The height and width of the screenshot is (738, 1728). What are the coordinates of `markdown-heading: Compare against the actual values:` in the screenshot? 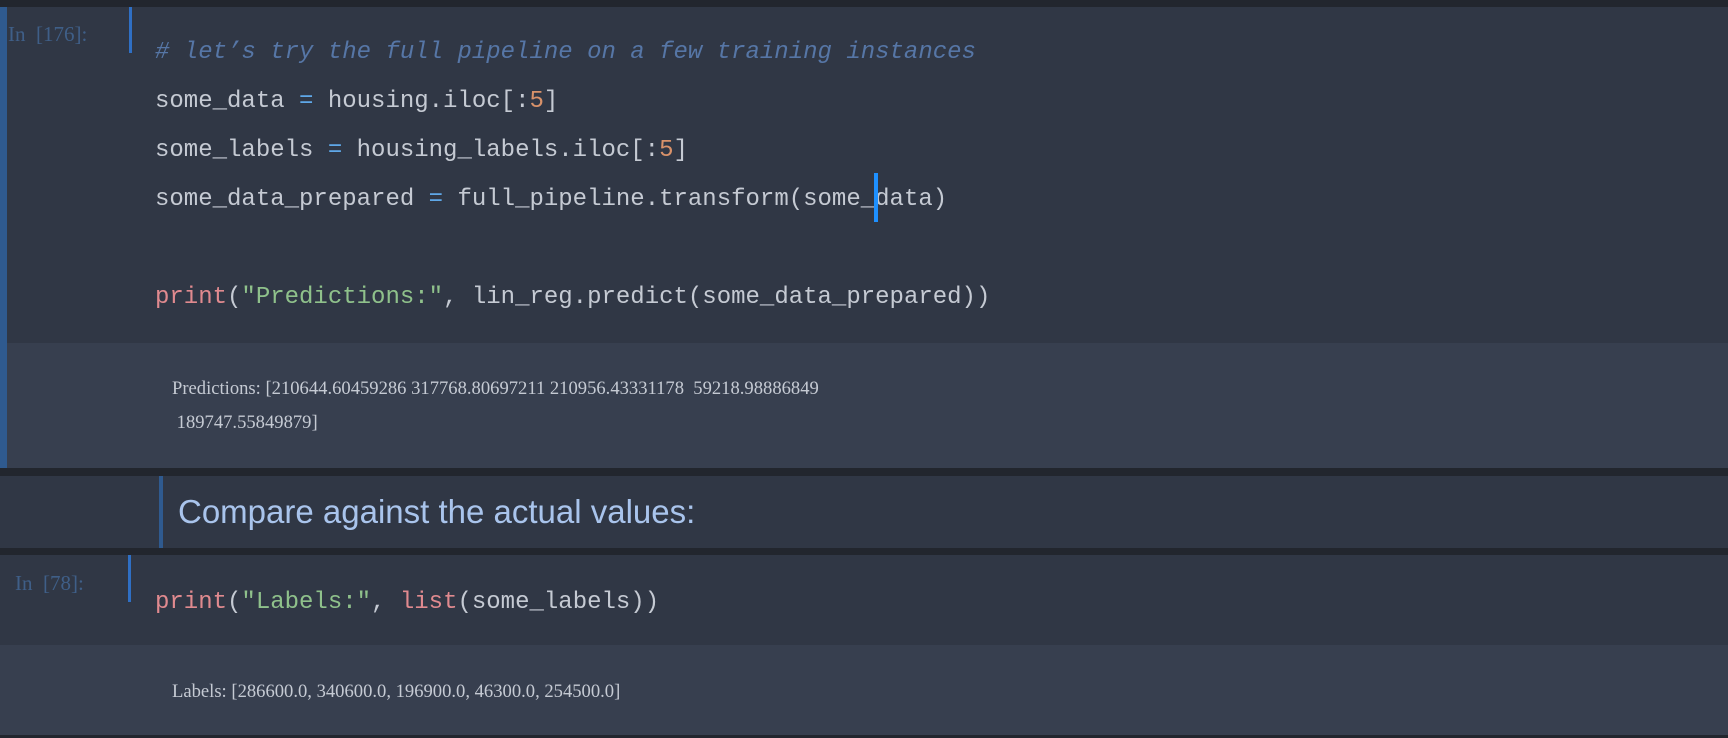 It's located at (437, 511).